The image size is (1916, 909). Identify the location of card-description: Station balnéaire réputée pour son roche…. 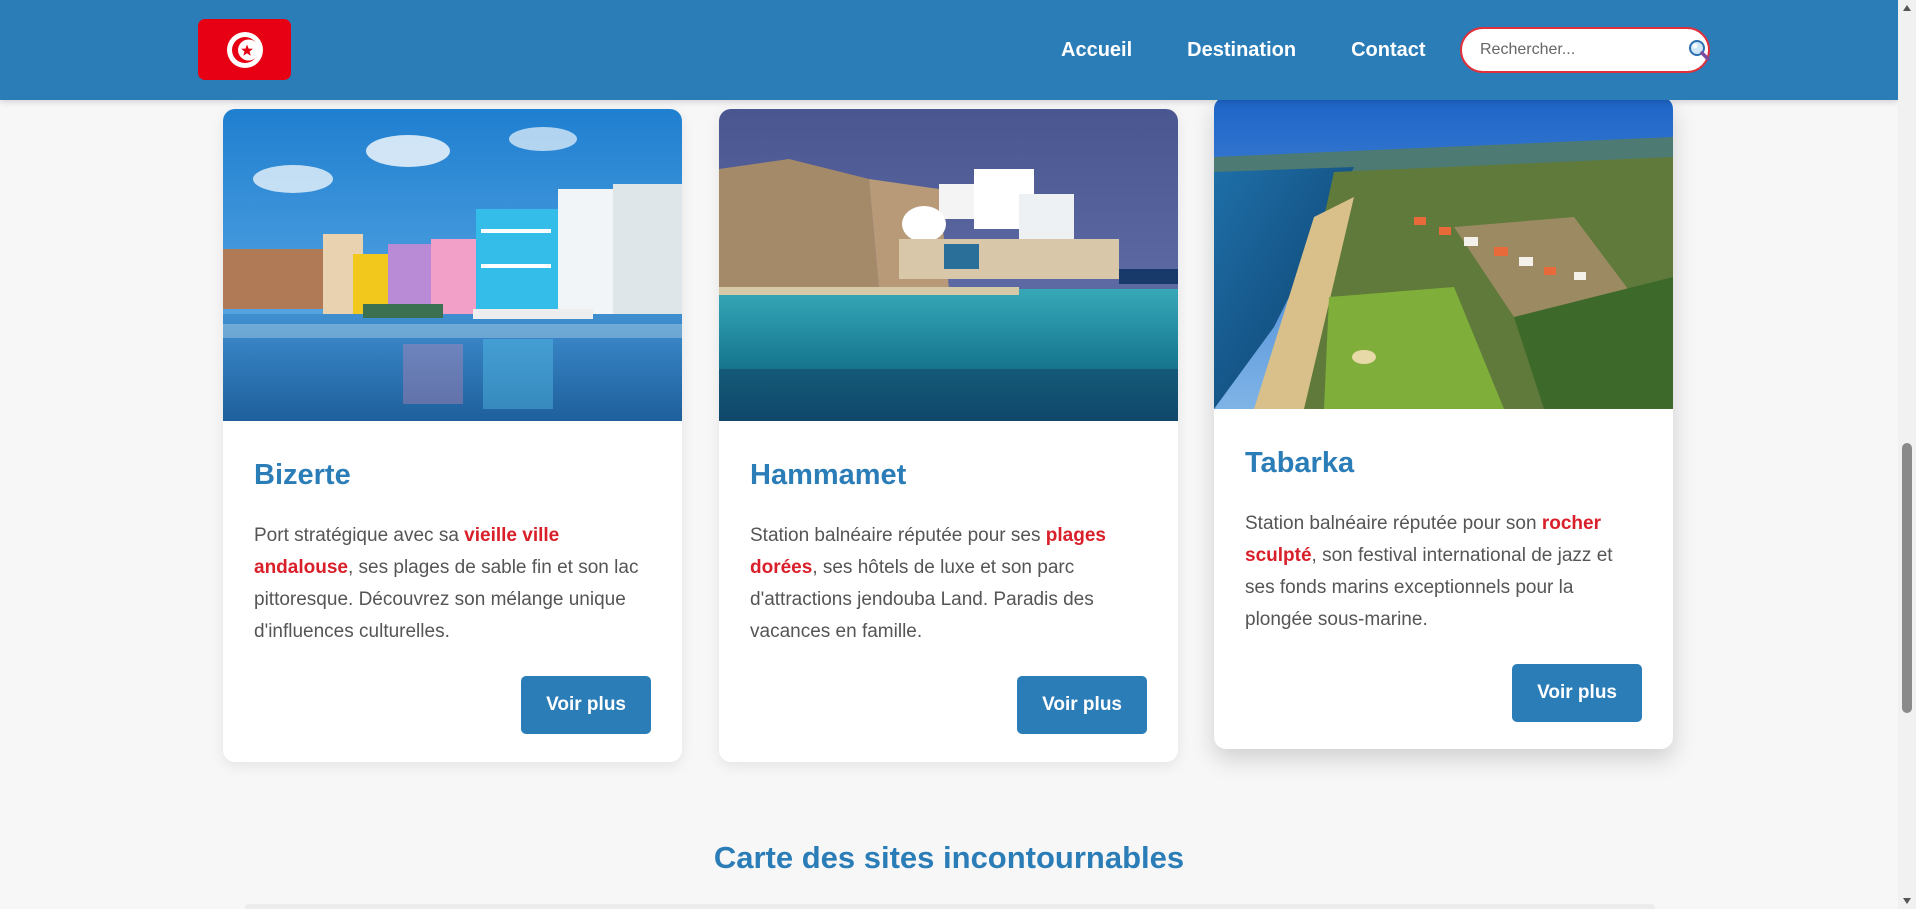
(1443, 572).